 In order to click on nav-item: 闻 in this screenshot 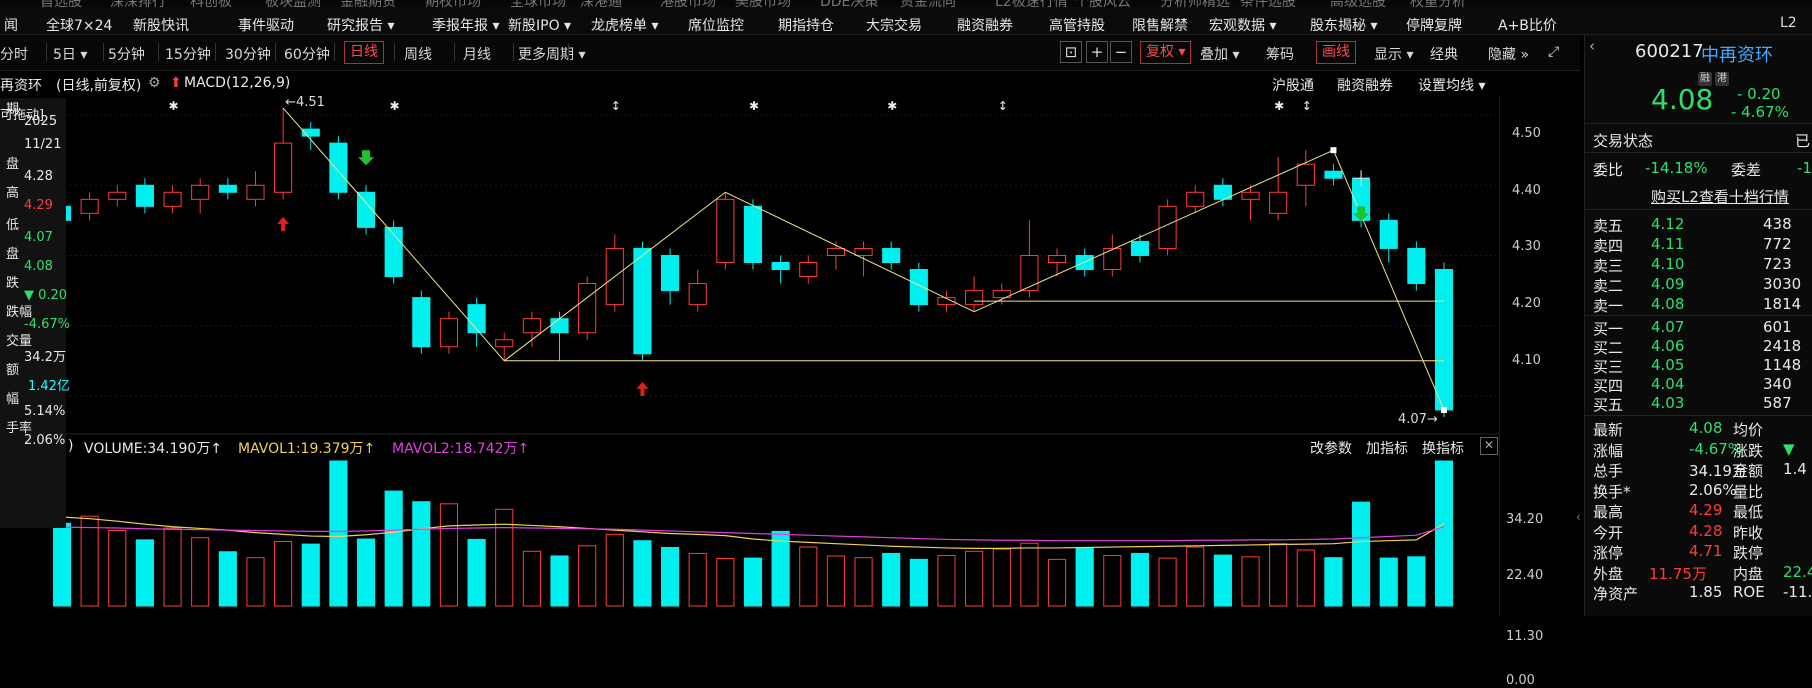, I will do `click(11, 25)`.